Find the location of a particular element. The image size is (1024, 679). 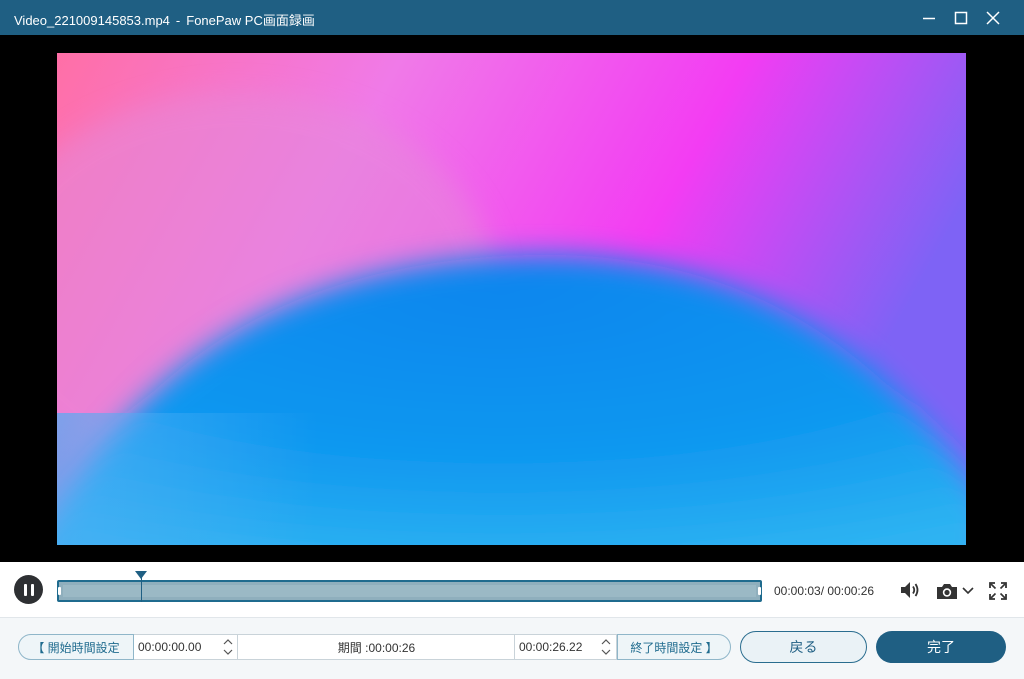

set-end-button: 終了時間設定 】 is located at coordinates (674, 647).